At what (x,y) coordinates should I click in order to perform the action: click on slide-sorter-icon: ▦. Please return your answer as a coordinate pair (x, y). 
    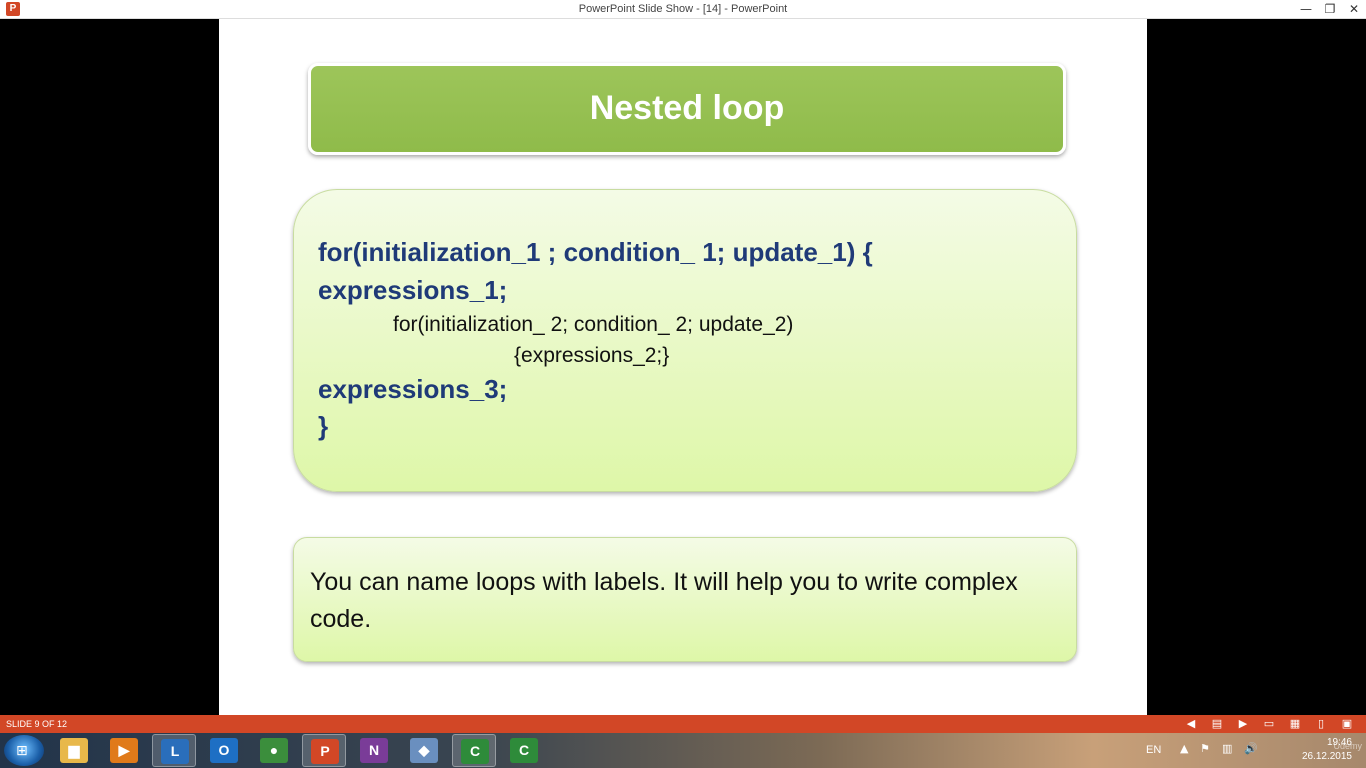
    Looking at the image, I should click on (1295, 724).